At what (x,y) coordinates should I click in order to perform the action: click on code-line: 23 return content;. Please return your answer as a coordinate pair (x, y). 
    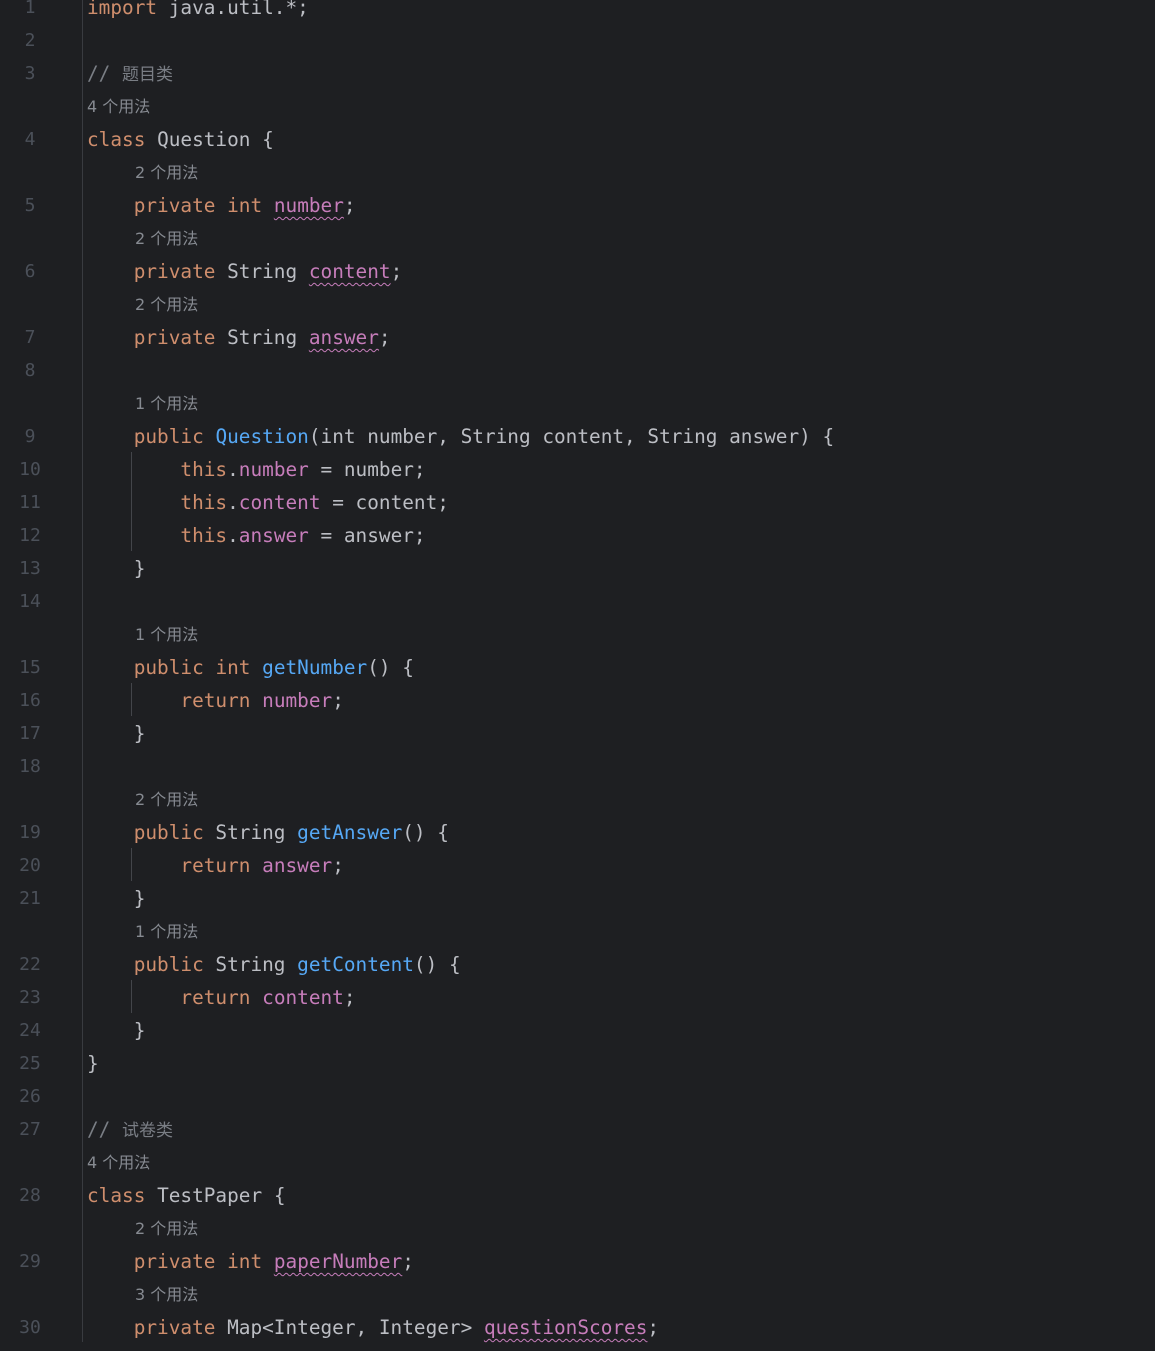
    Looking at the image, I should click on (577, 997).